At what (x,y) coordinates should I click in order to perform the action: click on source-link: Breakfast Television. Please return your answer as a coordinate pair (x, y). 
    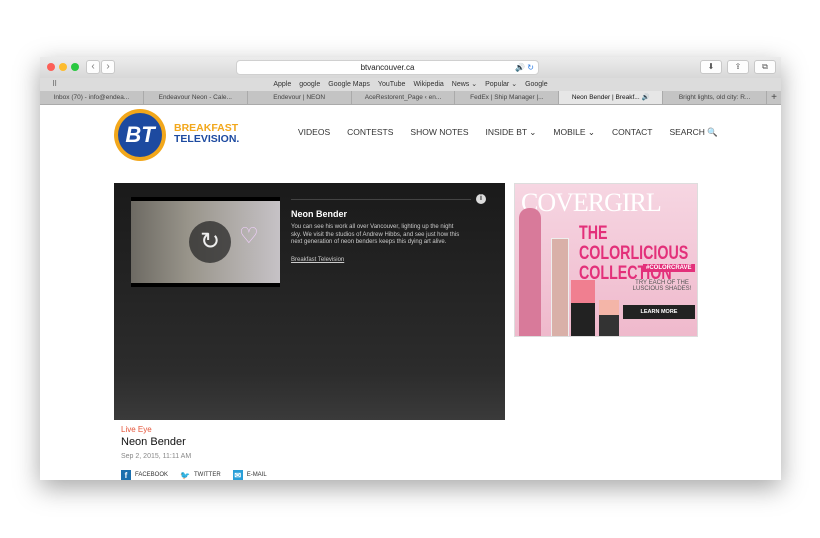
    Looking at the image, I should click on (317, 260).